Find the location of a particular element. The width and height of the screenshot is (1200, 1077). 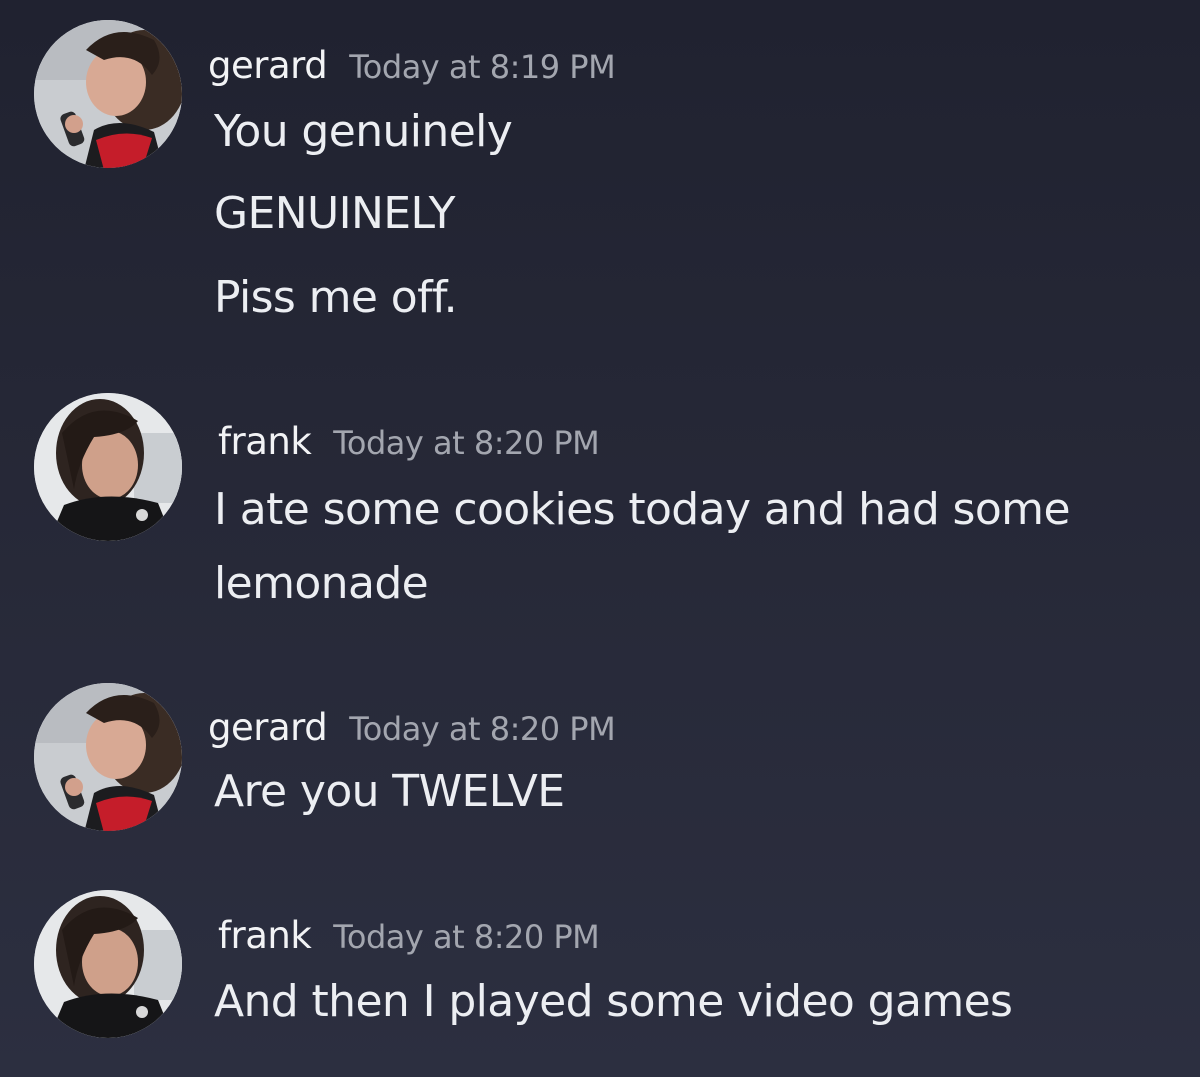

message-text: You genuinely is located at coordinates (363, 131).